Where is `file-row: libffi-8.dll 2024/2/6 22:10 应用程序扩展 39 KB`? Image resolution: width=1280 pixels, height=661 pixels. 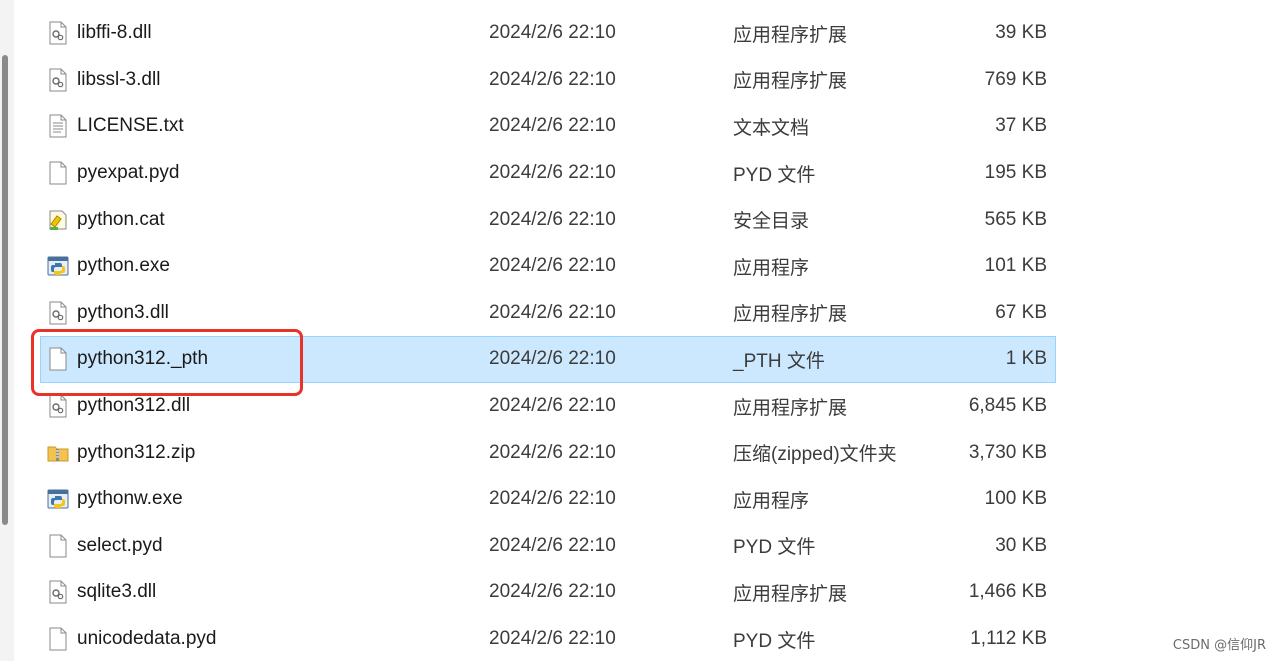
file-row: libffi-8.dll 2024/2/6 22:10 应用程序扩展 39 KB is located at coordinates (548, 33).